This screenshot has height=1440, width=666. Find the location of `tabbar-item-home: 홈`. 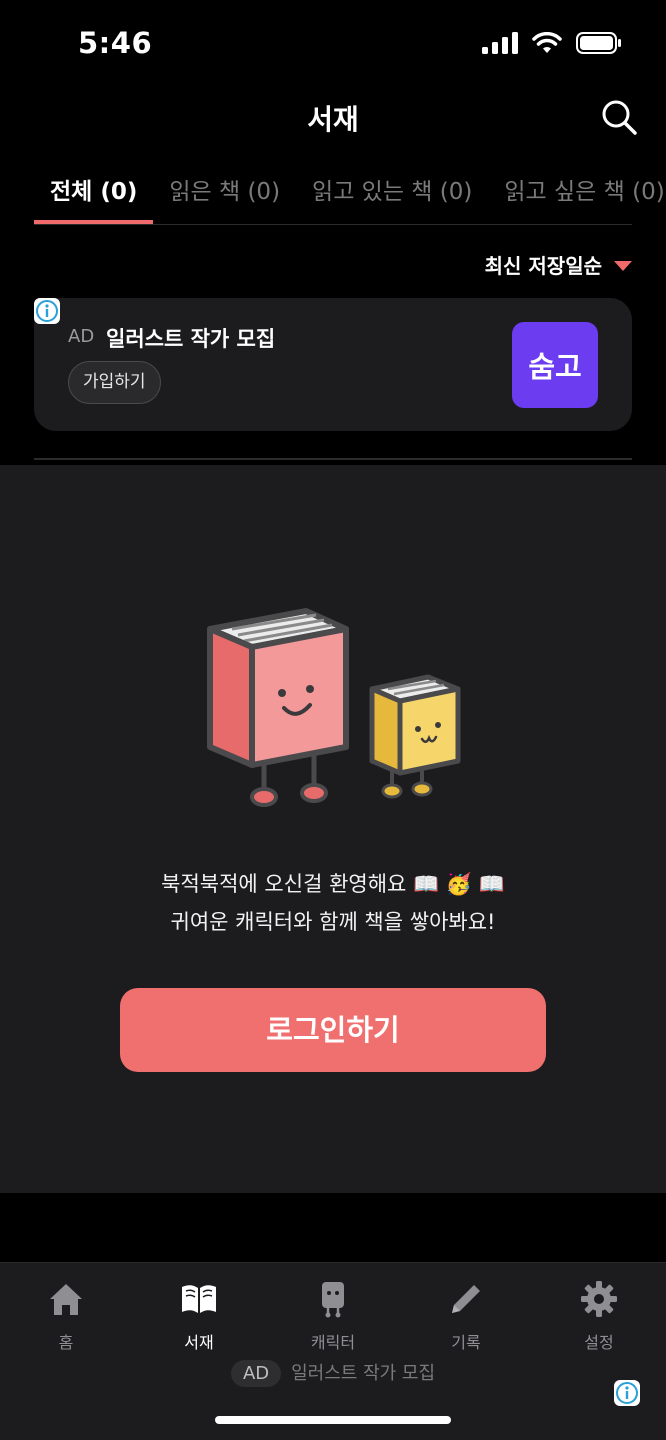

tabbar-item-home: 홈 is located at coordinates (66, 1316).